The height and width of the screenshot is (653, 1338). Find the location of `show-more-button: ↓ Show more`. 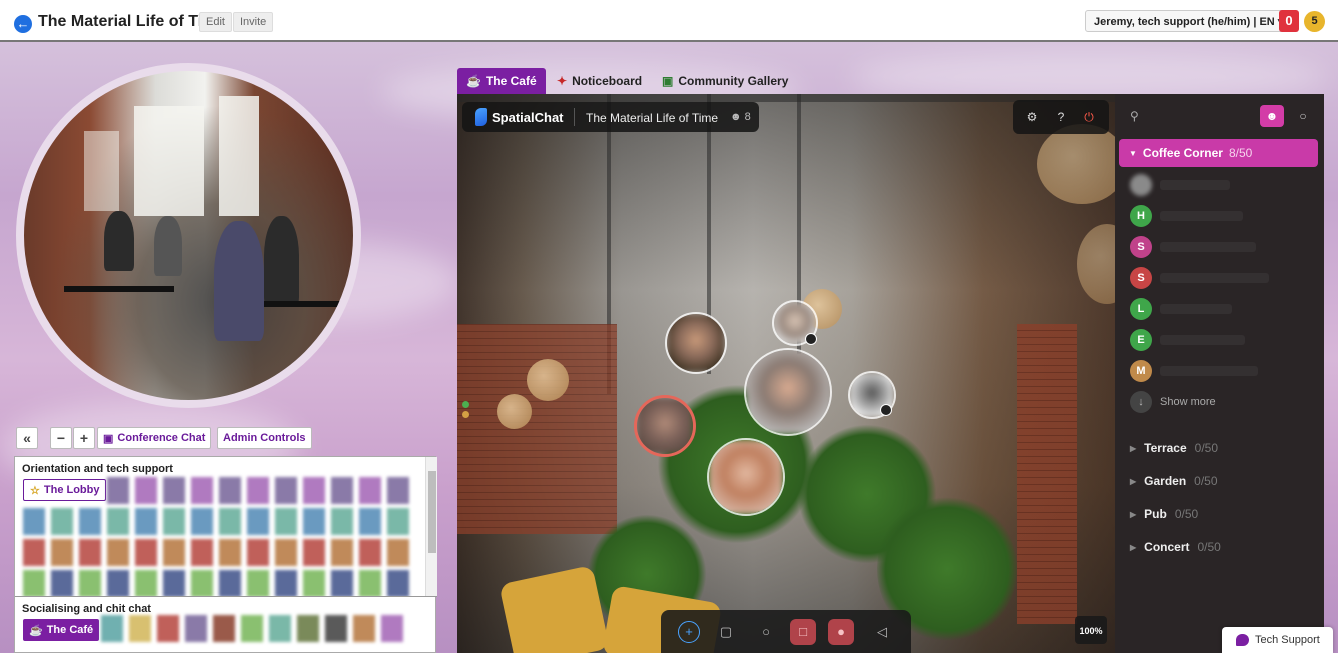

show-more-button: ↓ Show more is located at coordinates (1173, 402).